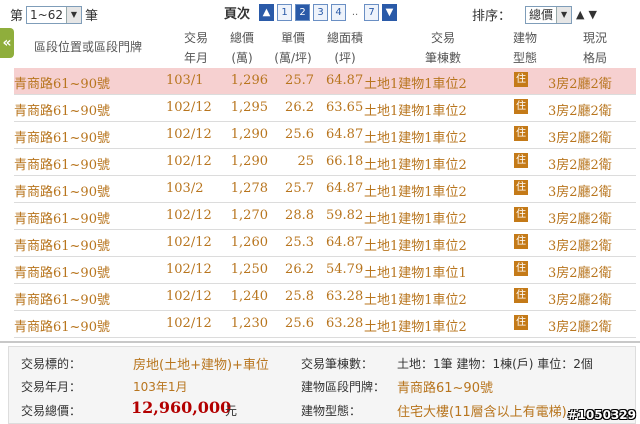  What do you see at coordinates (594, 58) in the screenshot?
I see `col-layout-2: 格局` at bounding box center [594, 58].